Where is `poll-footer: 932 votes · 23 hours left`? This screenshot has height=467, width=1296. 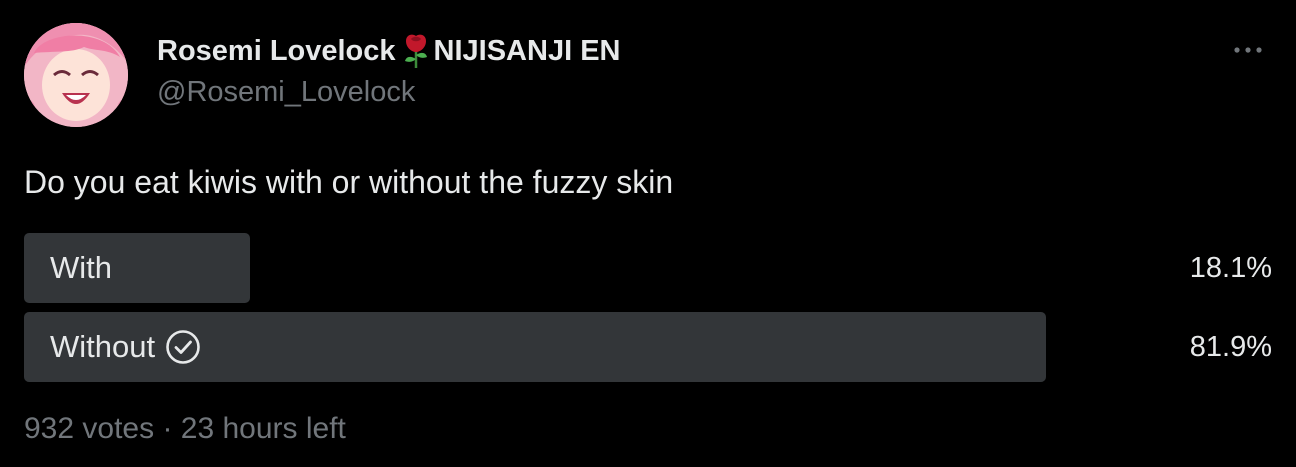
poll-footer: 932 votes · 23 hours left is located at coordinates (185, 429).